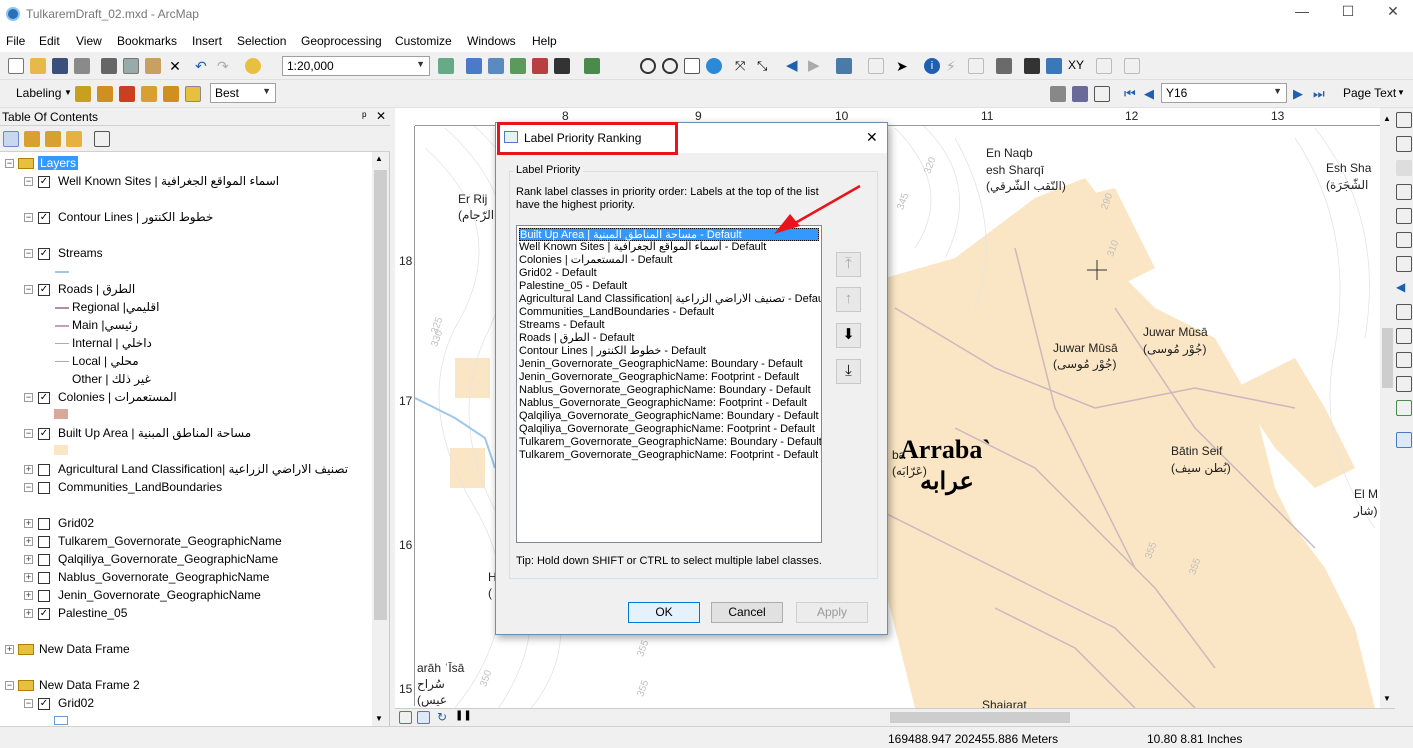 The image size is (1413, 748). I want to click on zoom-in-icon, so click(648, 66).